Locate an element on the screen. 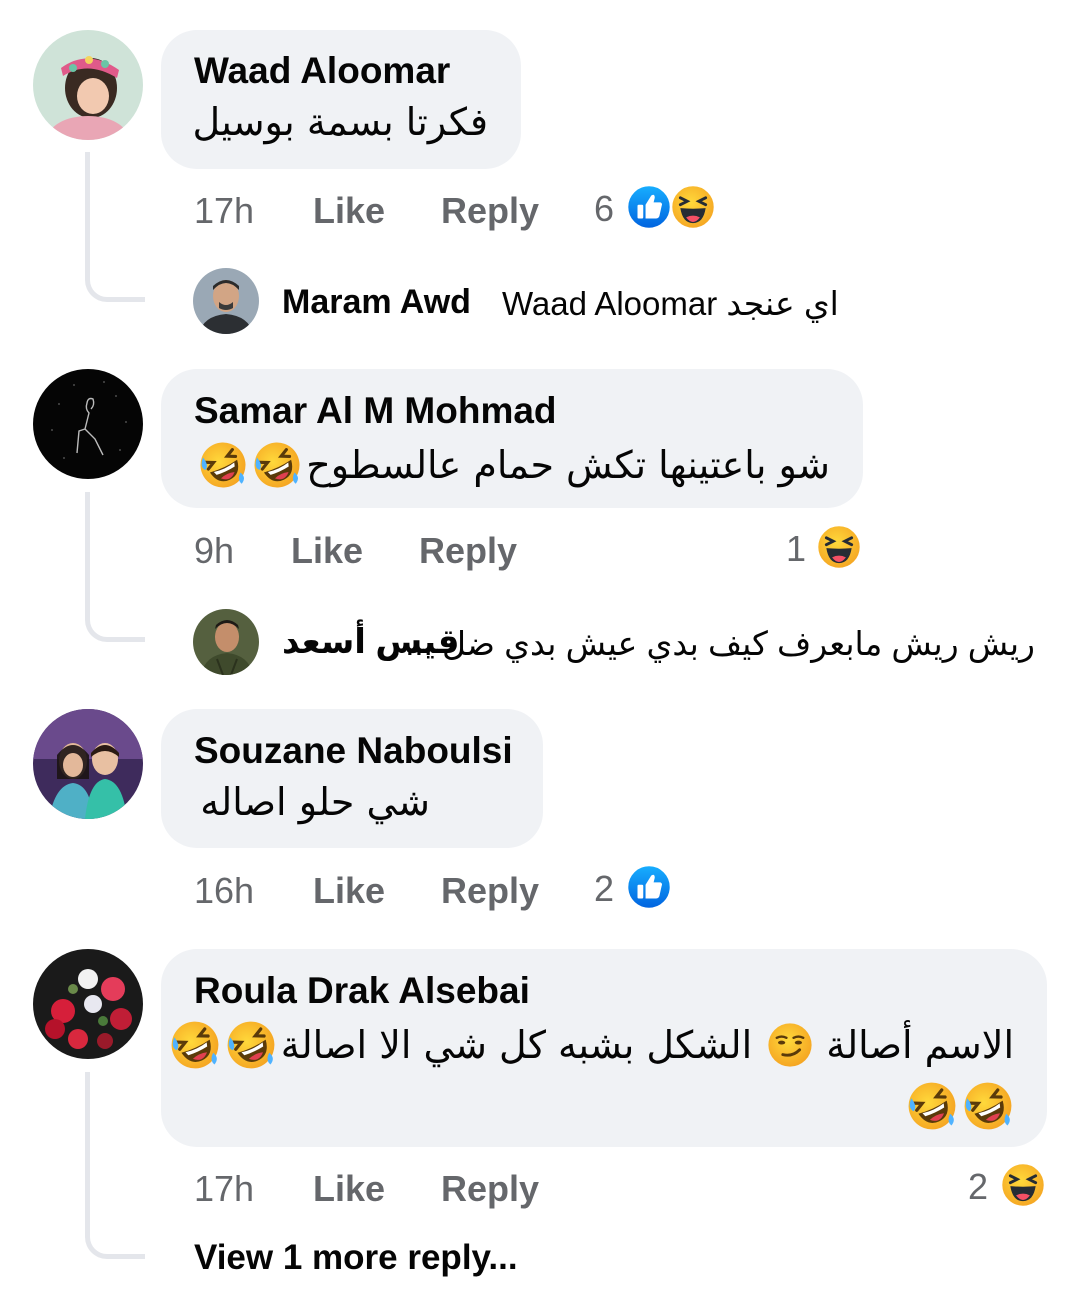  comment-text: شو باعتينها تكش حمام عالسطوح is located at coordinates (568, 465).